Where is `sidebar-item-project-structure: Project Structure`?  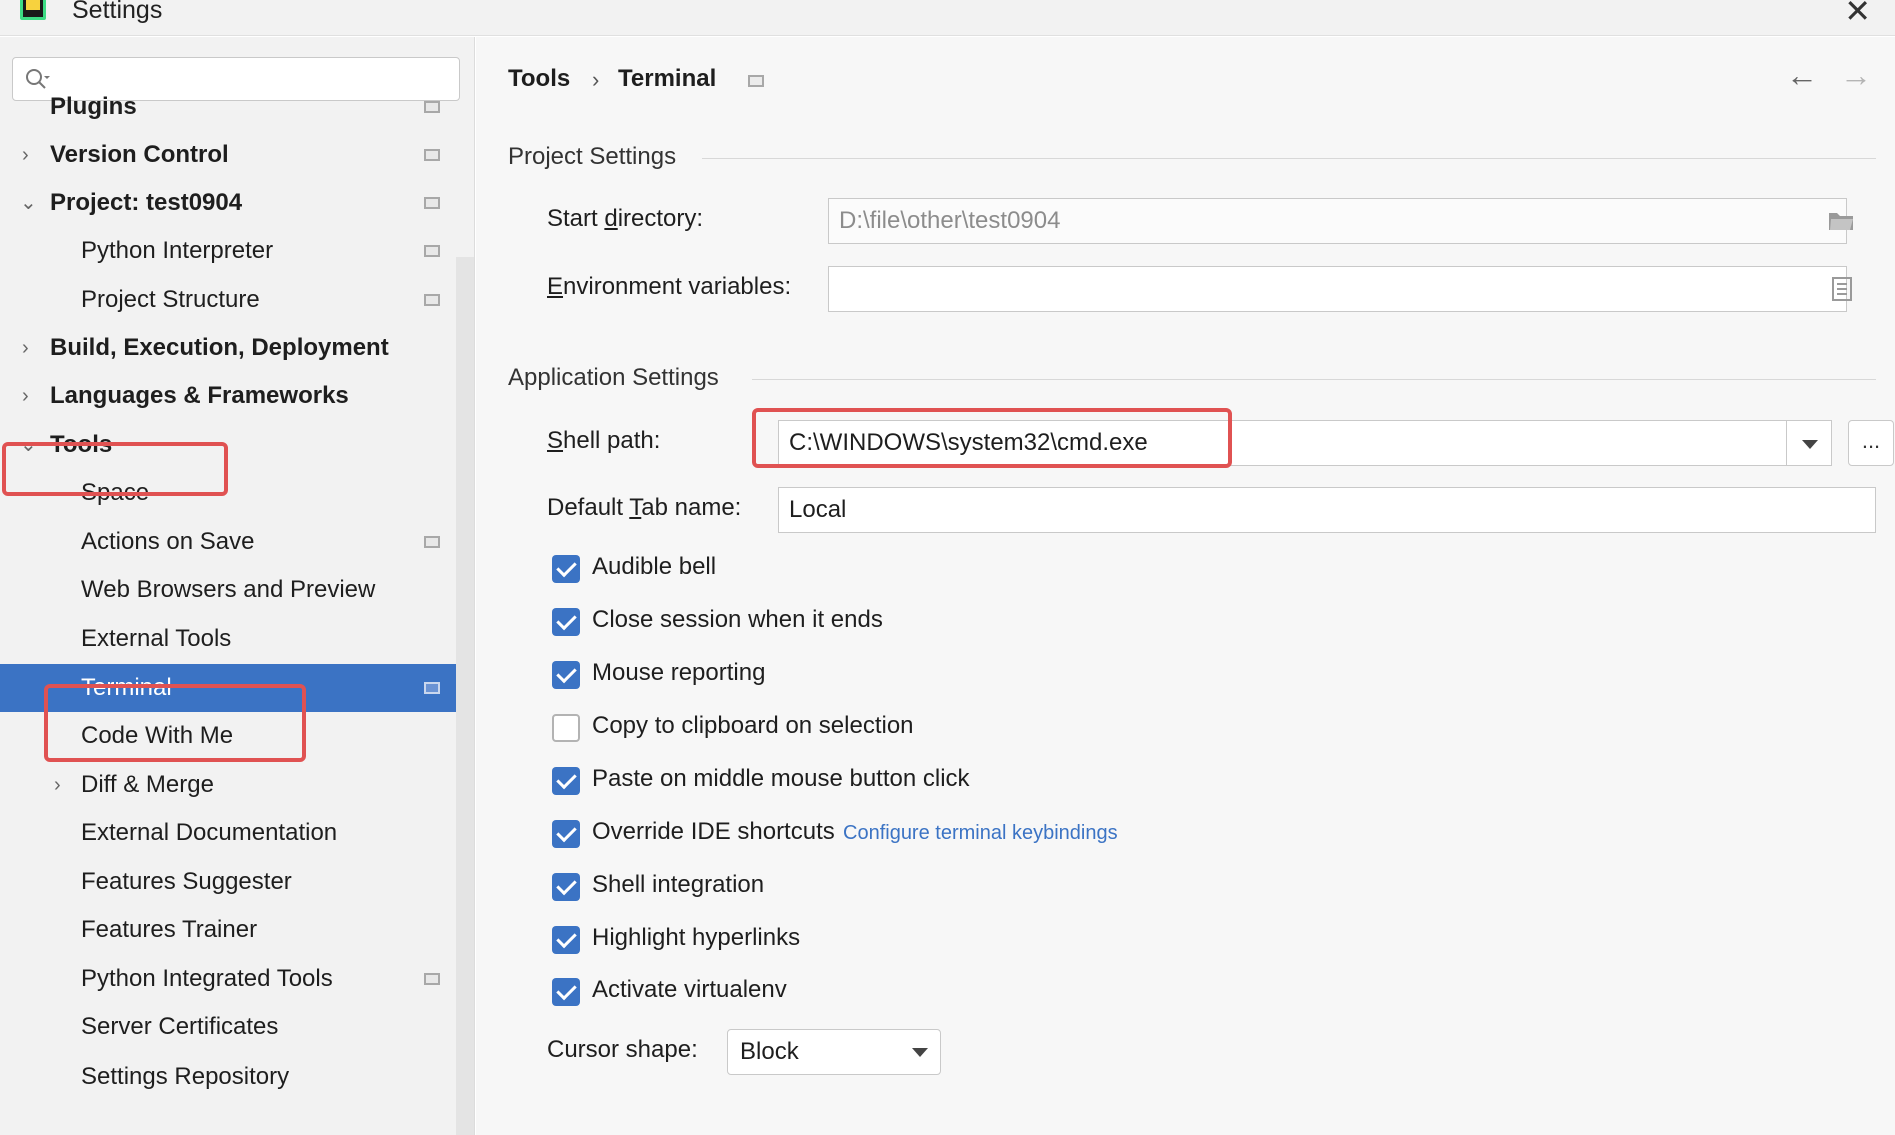 sidebar-item-project-structure: Project Structure is located at coordinates (237, 300).